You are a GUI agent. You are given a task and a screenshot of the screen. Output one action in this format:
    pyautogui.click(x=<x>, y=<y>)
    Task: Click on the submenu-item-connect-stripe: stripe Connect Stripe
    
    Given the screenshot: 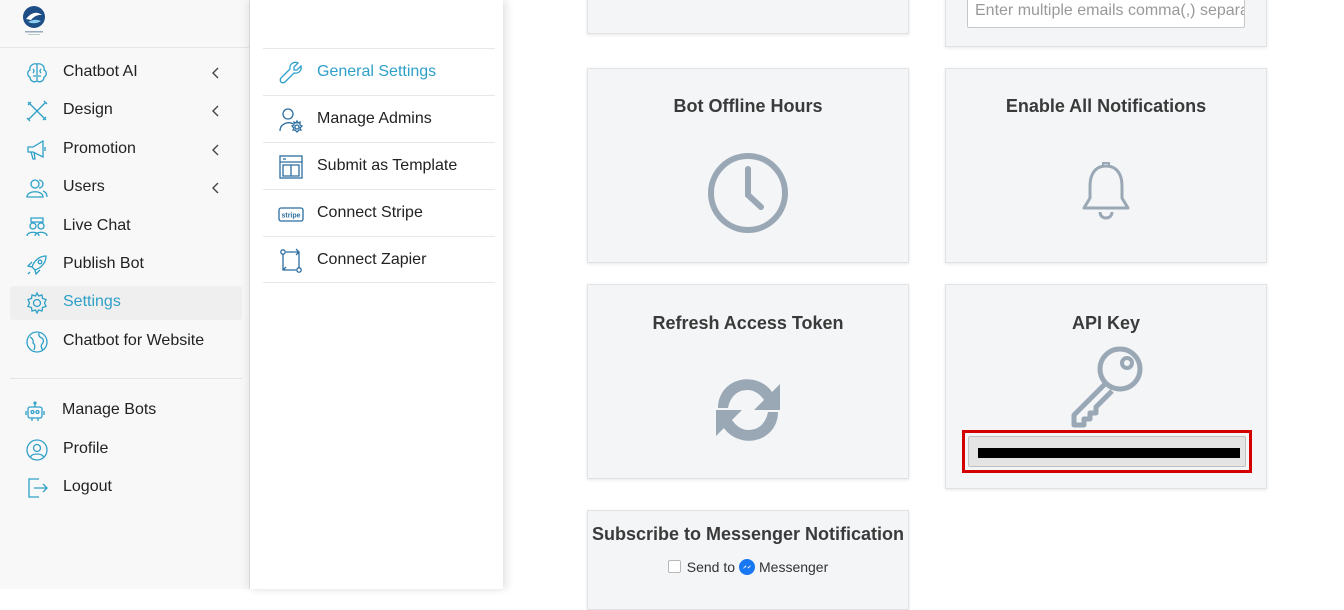 What is the action you would take?
    pyautogui.click(x=379, y=212)
    